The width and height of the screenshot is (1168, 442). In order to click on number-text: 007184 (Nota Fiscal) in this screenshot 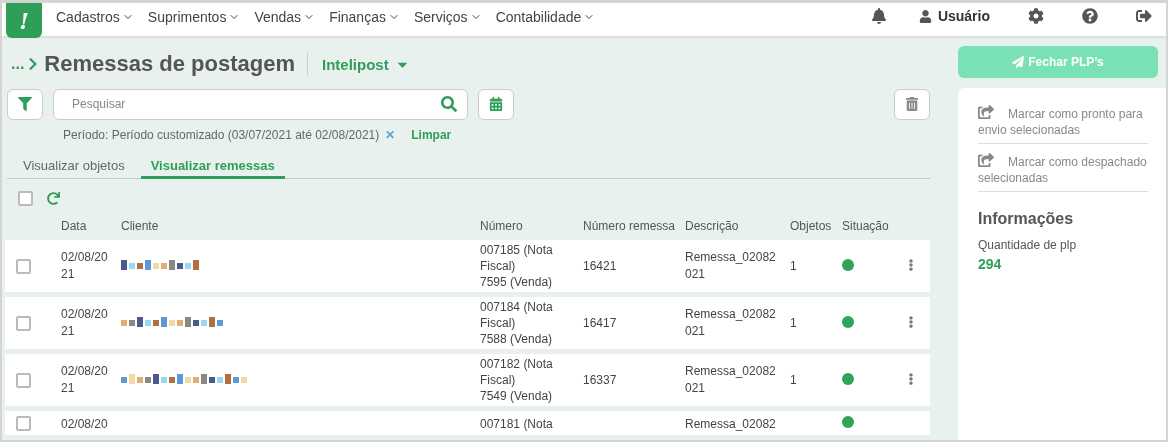, I will do `click(517, 315)`.